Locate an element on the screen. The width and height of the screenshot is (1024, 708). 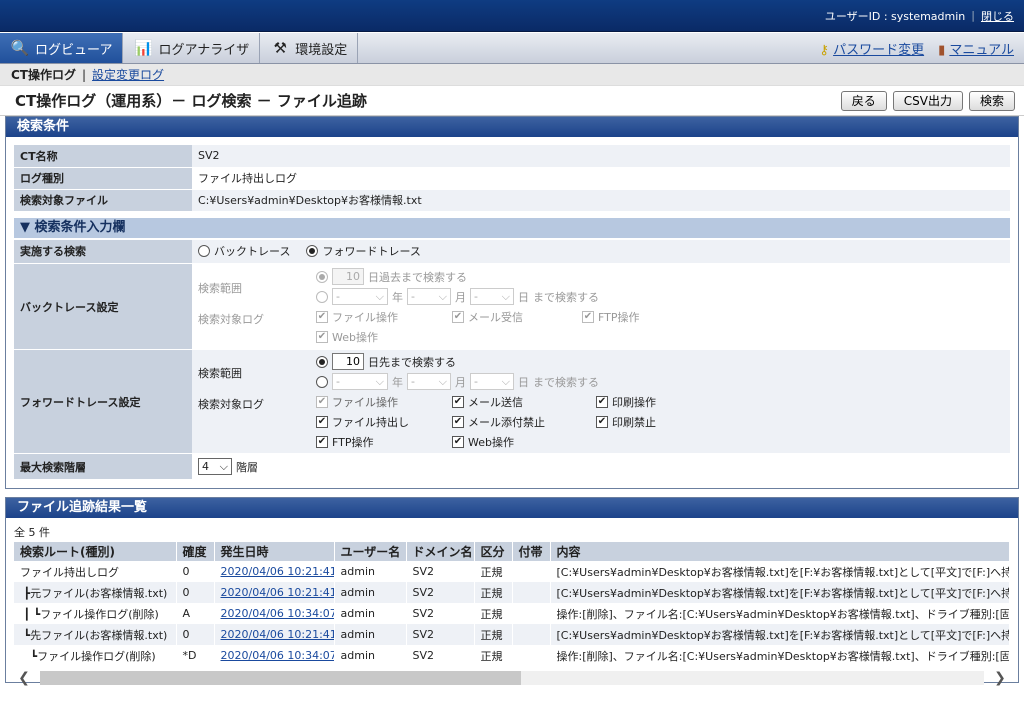
scroll-left-icon: ❮ is located at coordinates (24, 678).